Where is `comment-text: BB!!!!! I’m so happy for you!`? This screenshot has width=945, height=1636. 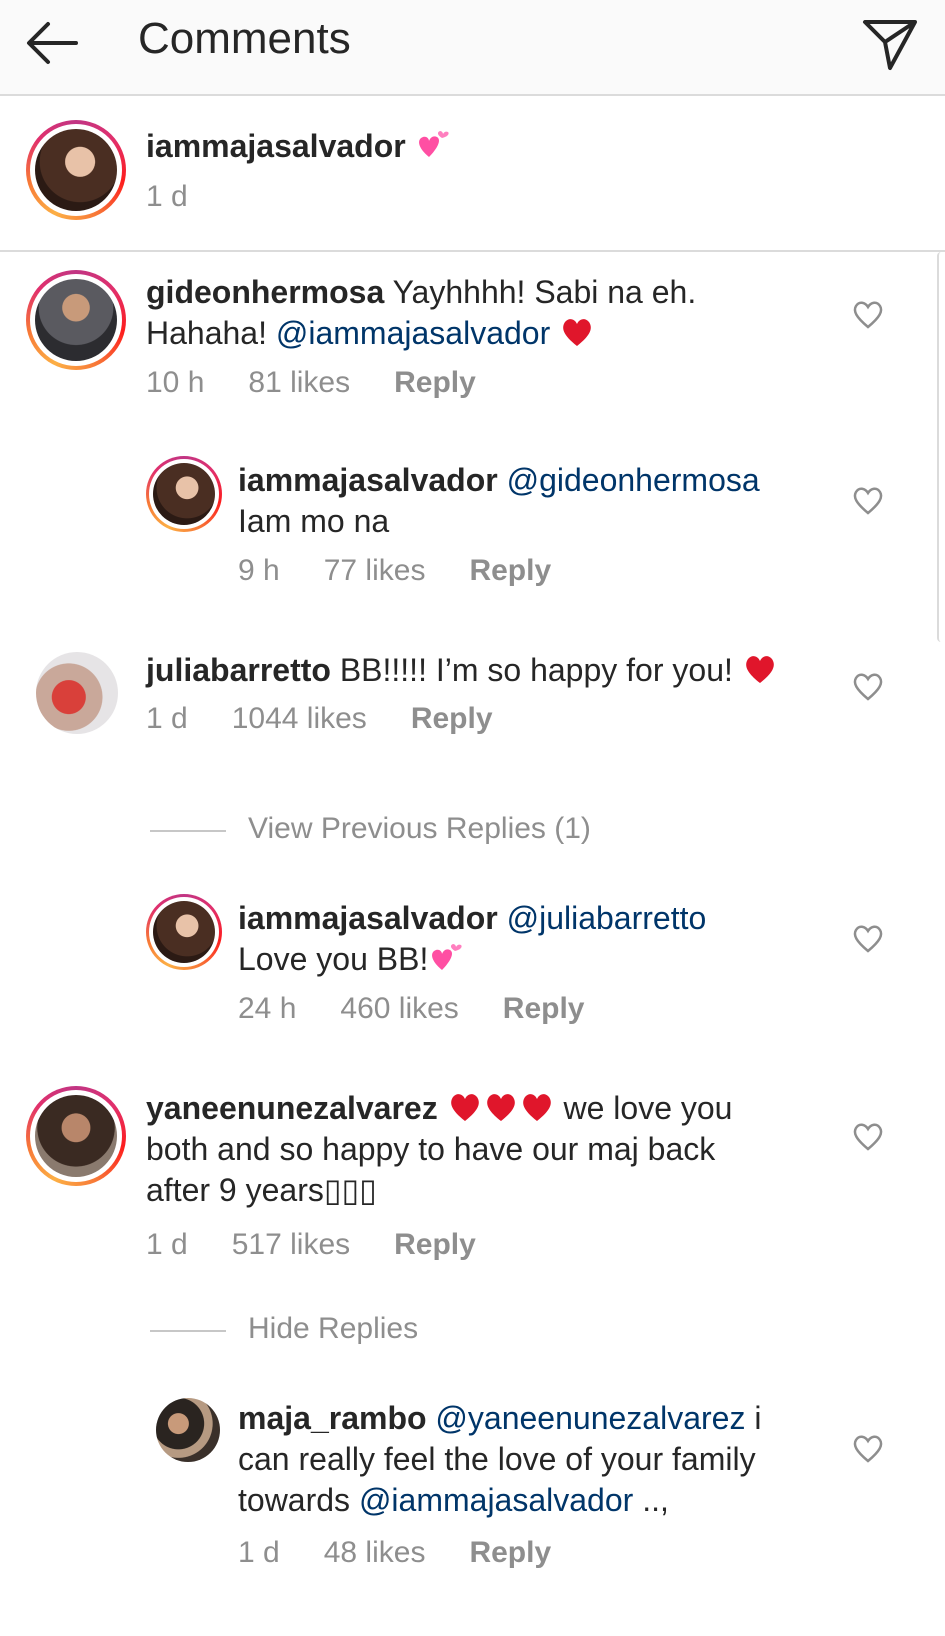
comment-text: BB!!!!! I’m so happy for you! is located at coordinates (536, 670).